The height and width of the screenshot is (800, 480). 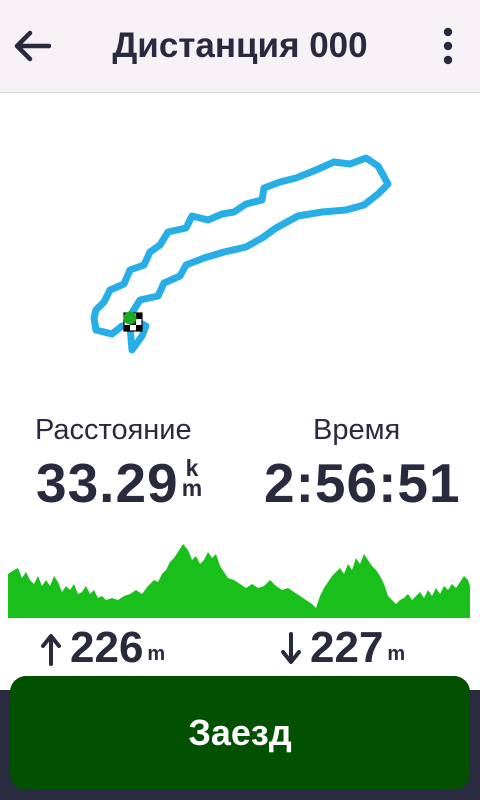 I want to click on start-point-marker, so click(x=130, y=318).